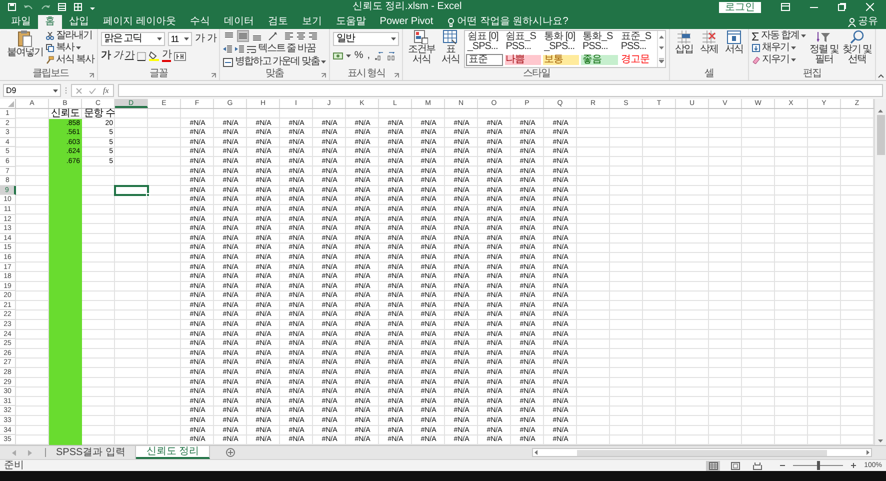 The height and width of the screenshot is (481, 886). Describe the element at coordinates (70, 36) in the screenshot. I see `cut-button: 잘라내기` at that location.